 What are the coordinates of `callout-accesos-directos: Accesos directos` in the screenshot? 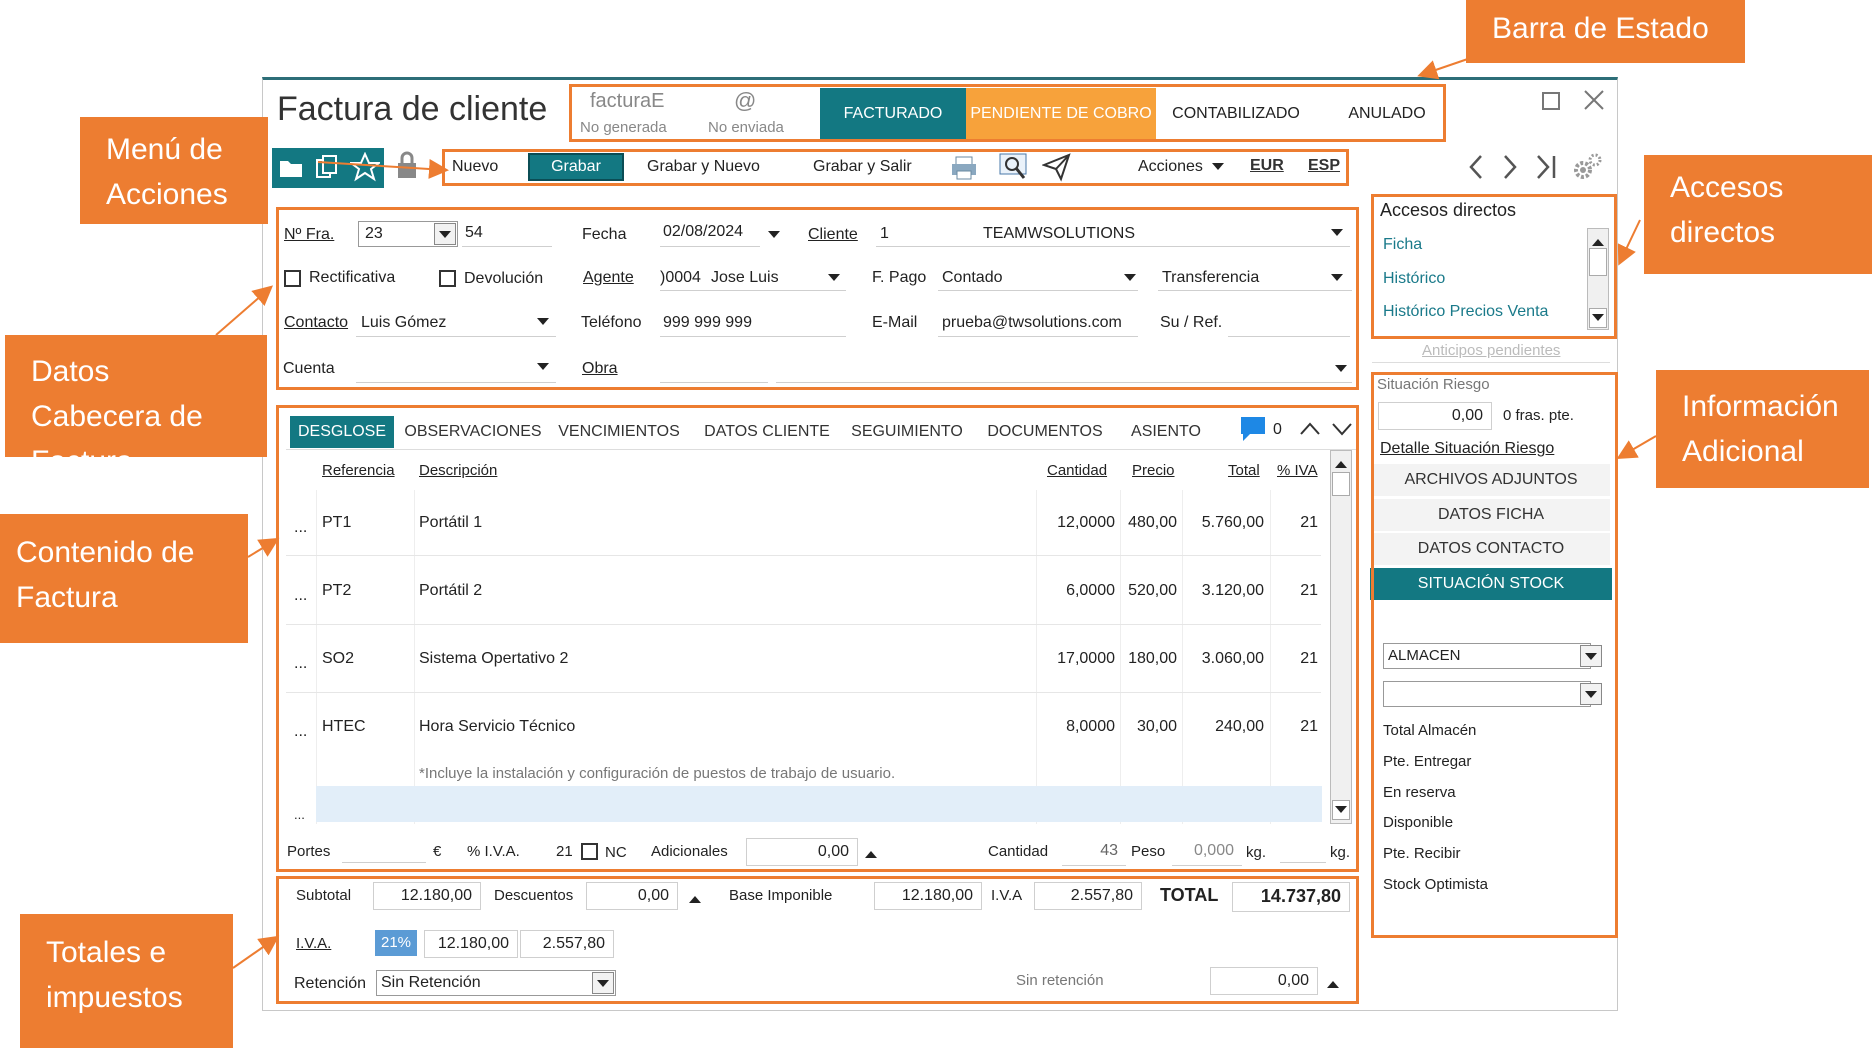 It's located at (1758, 214).